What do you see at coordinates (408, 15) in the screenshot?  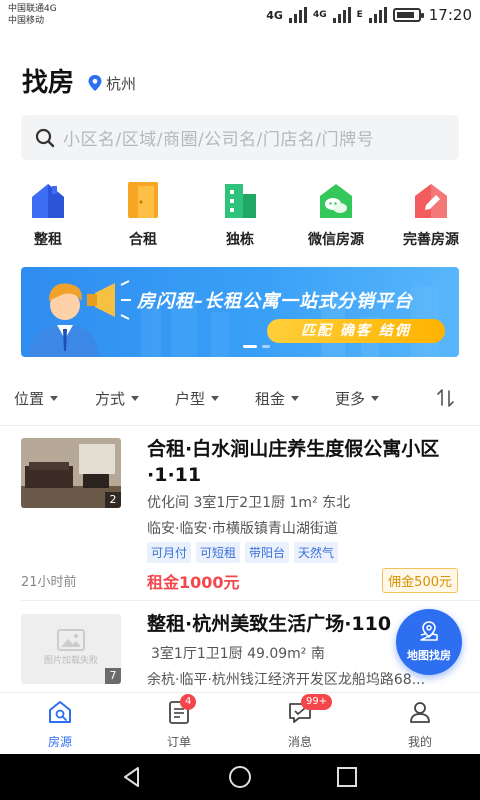 I see `battery-icon` at bounding box center [408, 15].